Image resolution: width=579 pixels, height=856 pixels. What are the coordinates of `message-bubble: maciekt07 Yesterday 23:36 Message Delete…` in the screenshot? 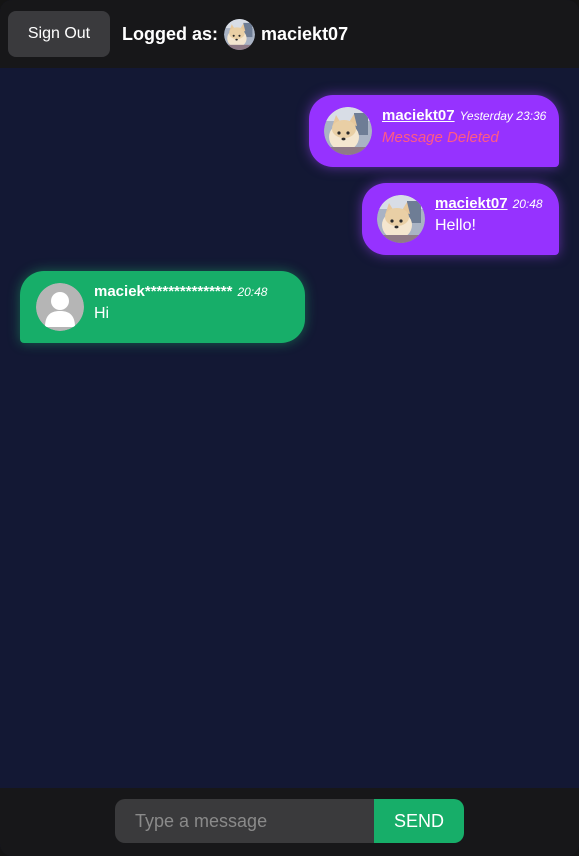 It's located at (434, 131).